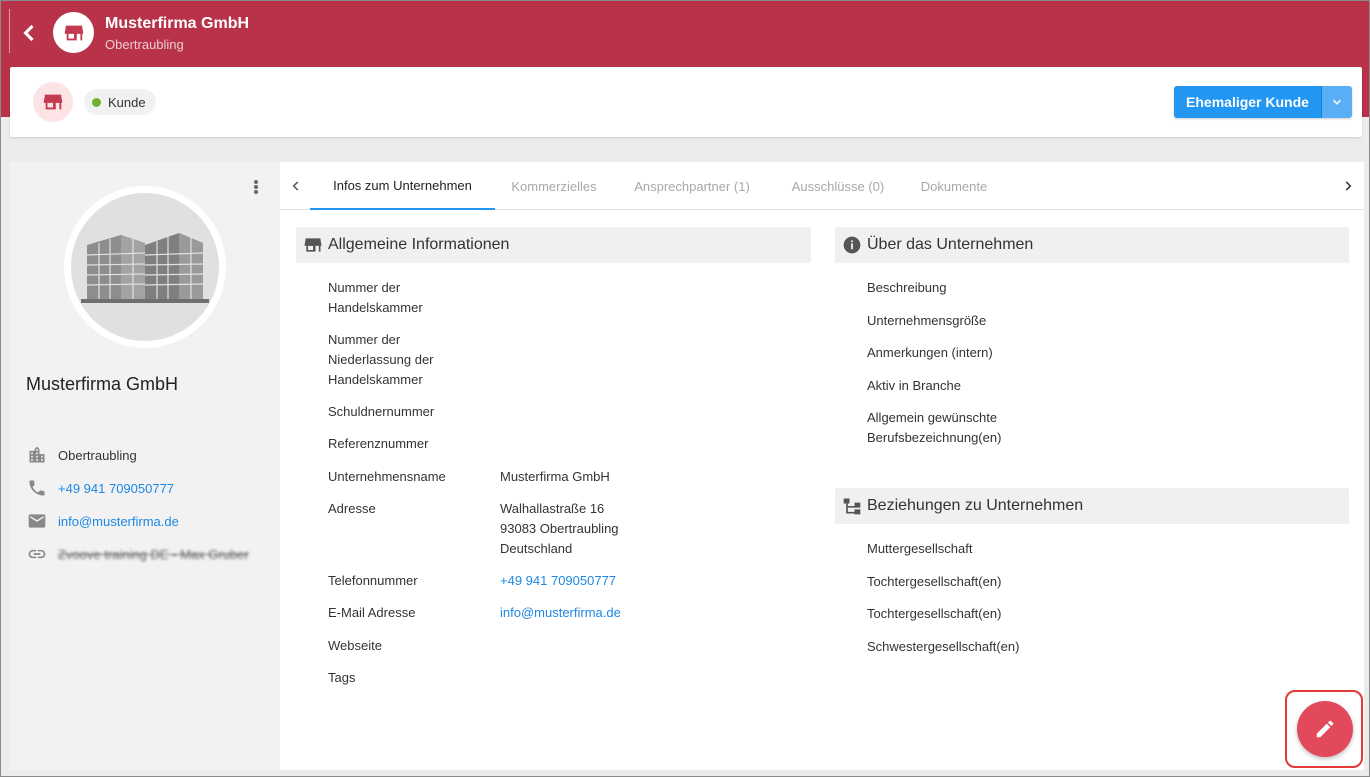 This screenshot has width=1370, height=777. What do you see at coordinates (127, 102) in the screenshot?
I see `status-label: Kunde` at bounding box center [127, 102].